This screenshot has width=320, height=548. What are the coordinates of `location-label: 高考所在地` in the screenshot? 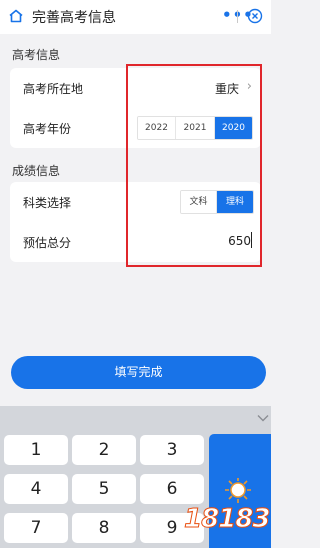 It's located at (53, 89).